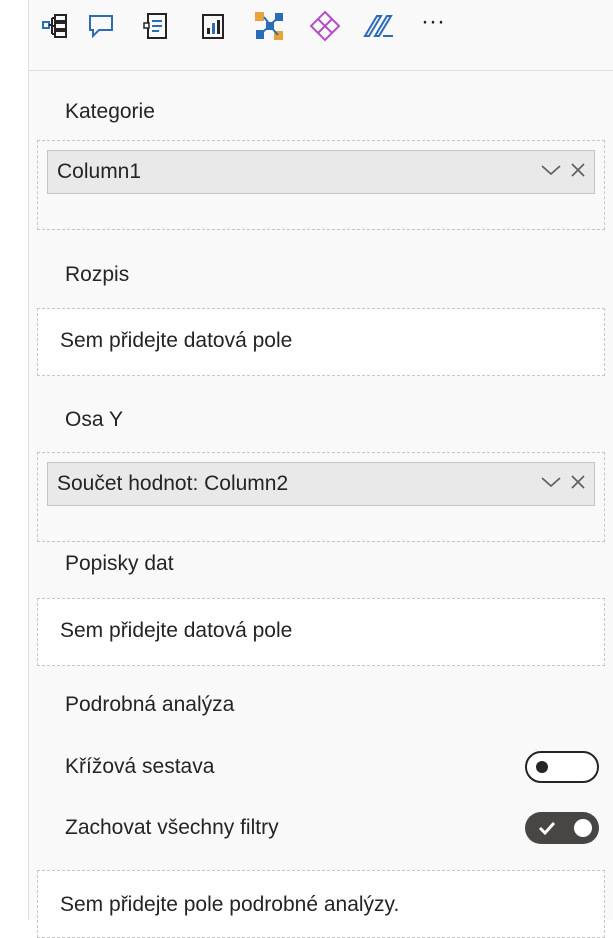  I want to click on osa-y-well: Součet hodnot: Column2, so click(321, 497).